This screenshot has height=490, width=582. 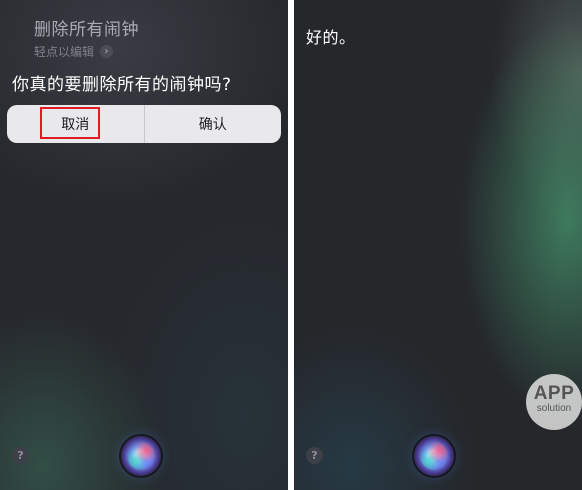 What do you see at coordinates (86, 27) in the screenshot?
I see `user-utterance: 删除所有闹钟` at bounding box center [86, 27].